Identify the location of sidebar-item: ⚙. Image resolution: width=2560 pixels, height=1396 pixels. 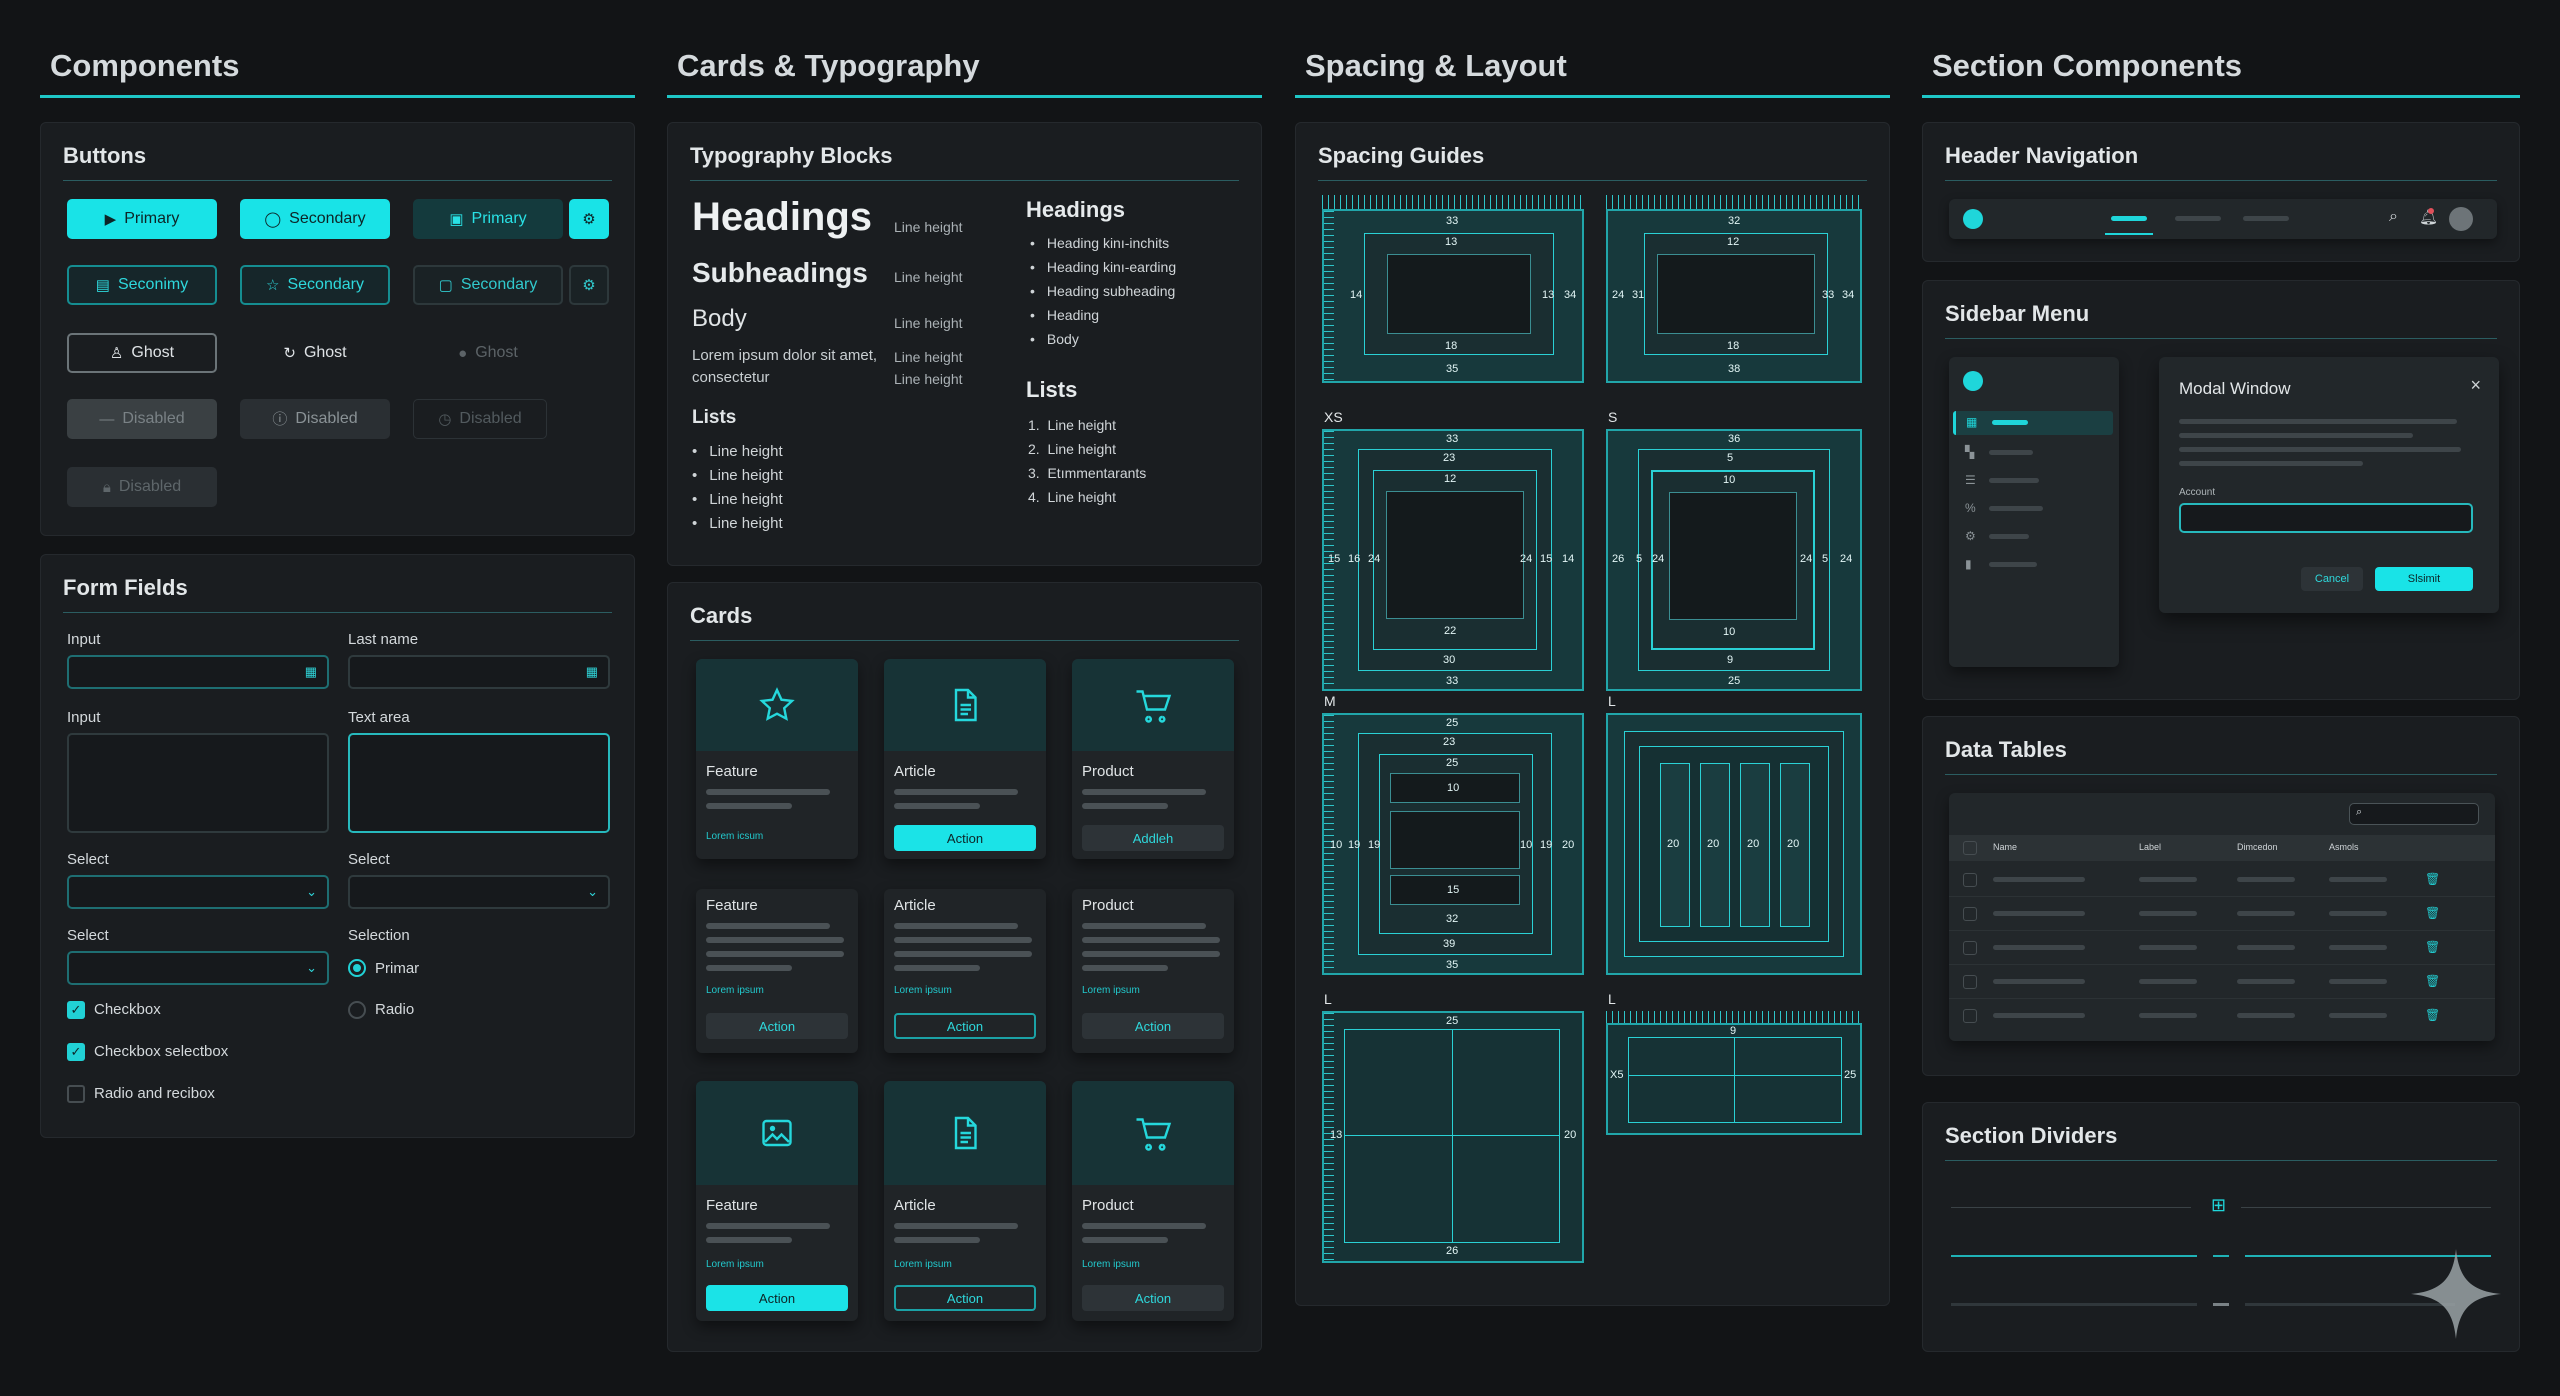
(2033, 537).